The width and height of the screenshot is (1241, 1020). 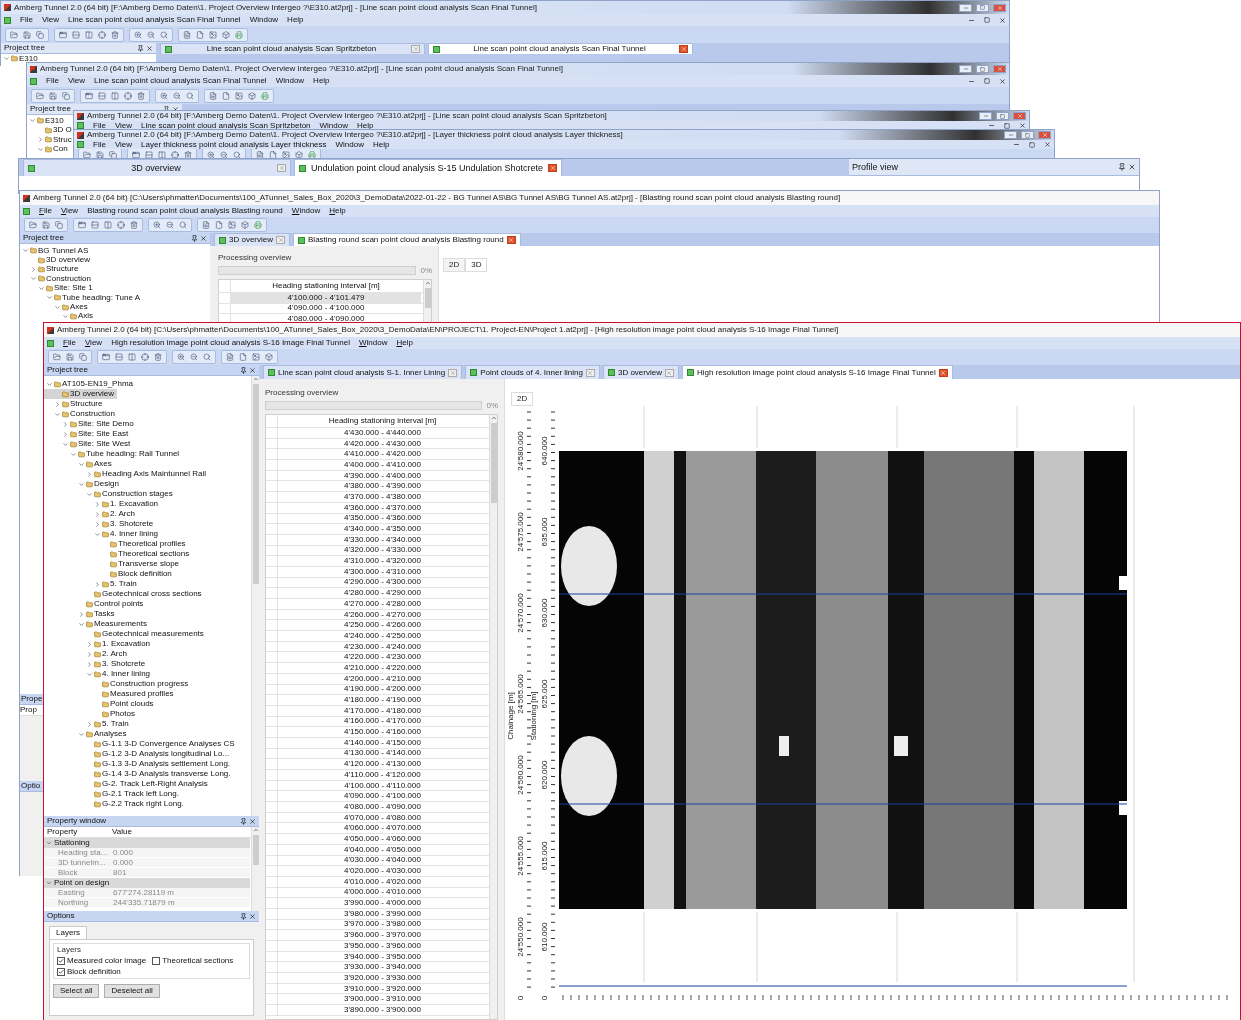 What do you see at coordinates (185, 211) in the screenshot?
I see `menu-item: Blasting round scan point cloud analysis Blasting round` at bounding box center [185, 211].